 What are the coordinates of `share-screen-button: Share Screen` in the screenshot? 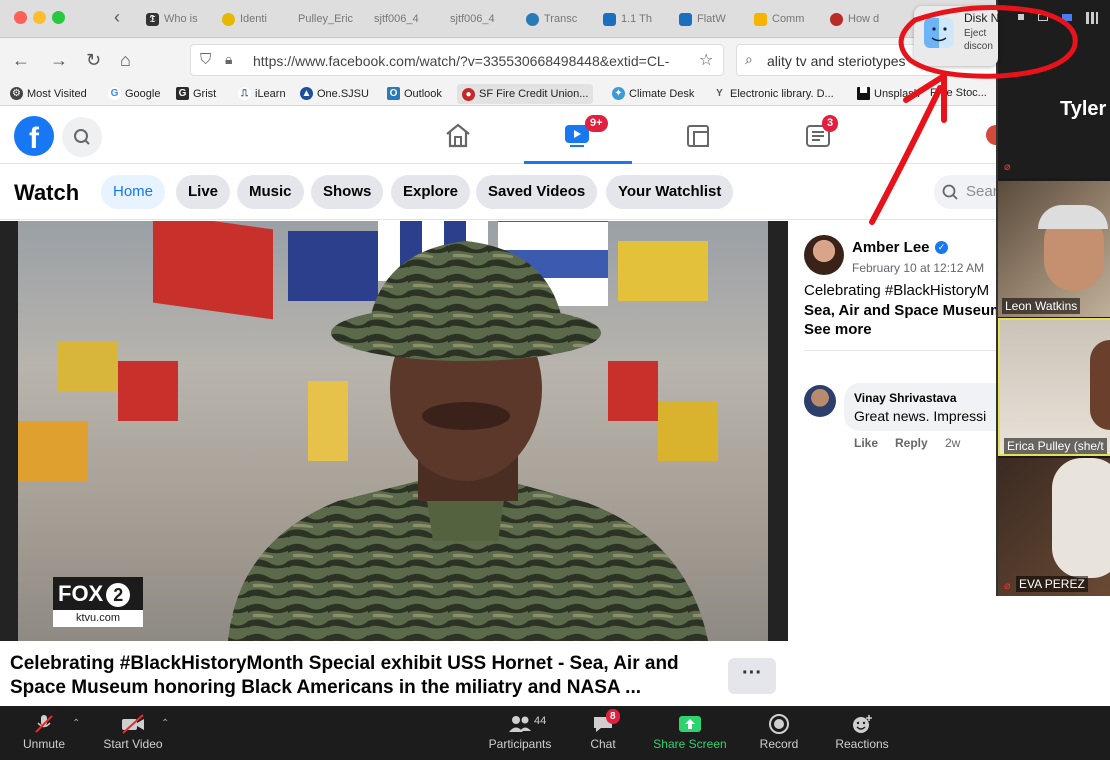 It's located at (690, 733).